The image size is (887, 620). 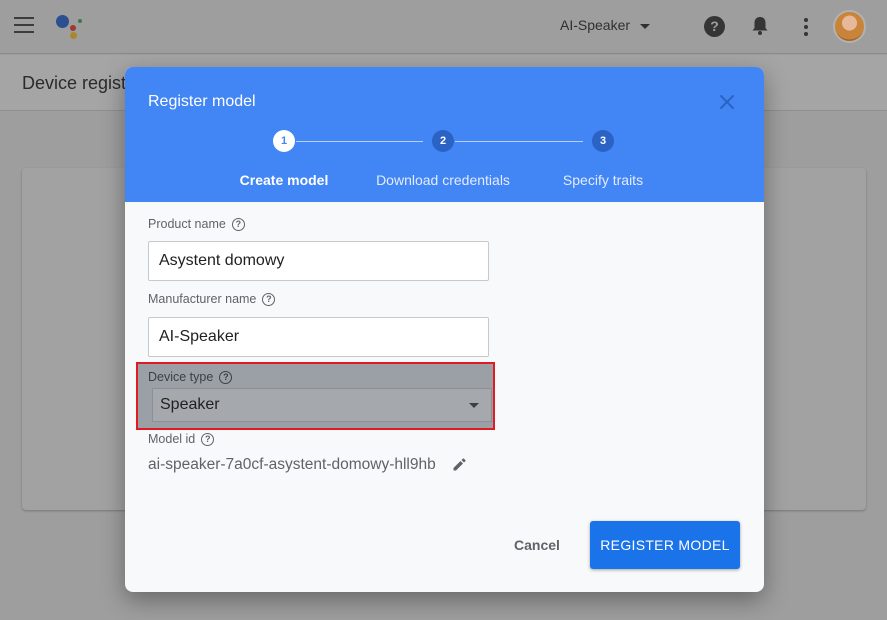 I want to click on step-3-label: Specify traits, so click(x=603, y=180).